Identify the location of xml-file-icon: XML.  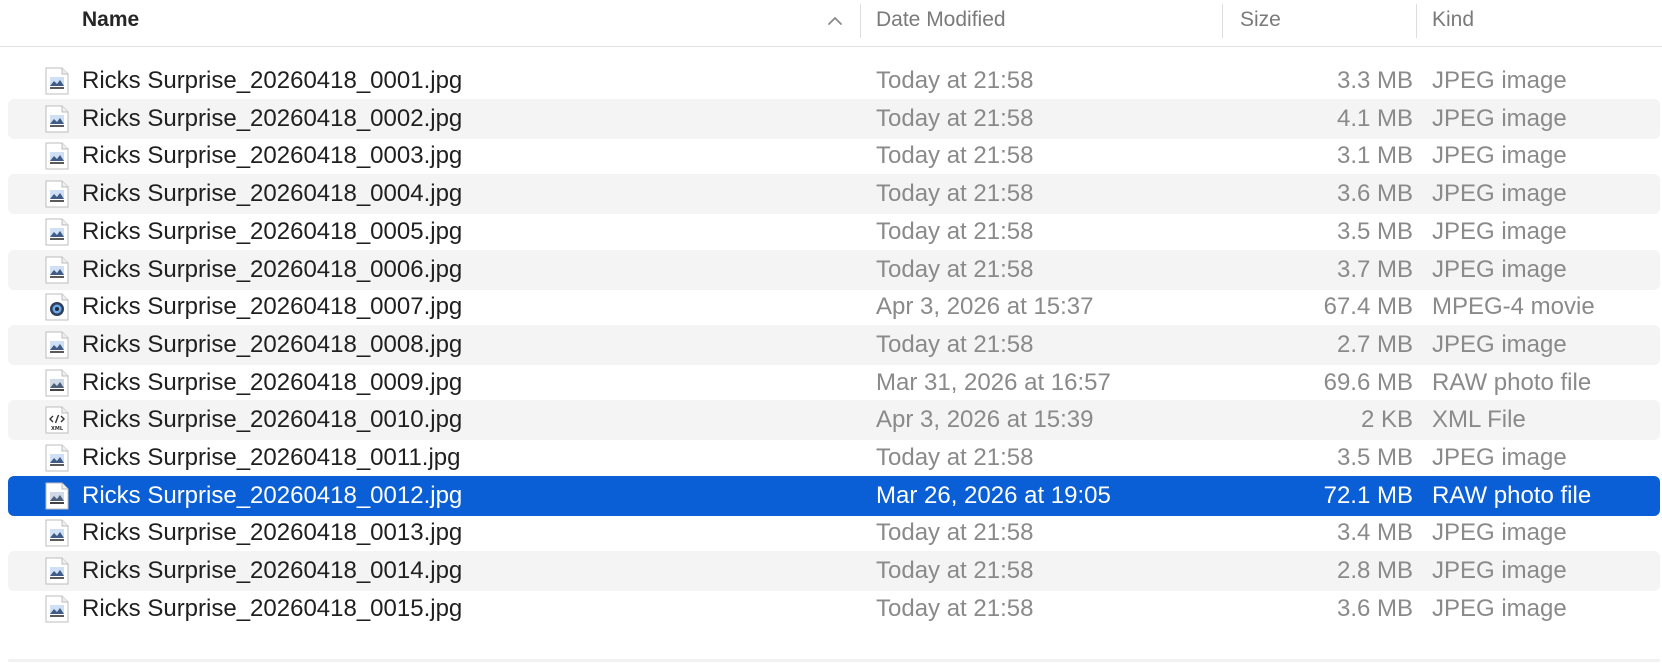
(57, 420).